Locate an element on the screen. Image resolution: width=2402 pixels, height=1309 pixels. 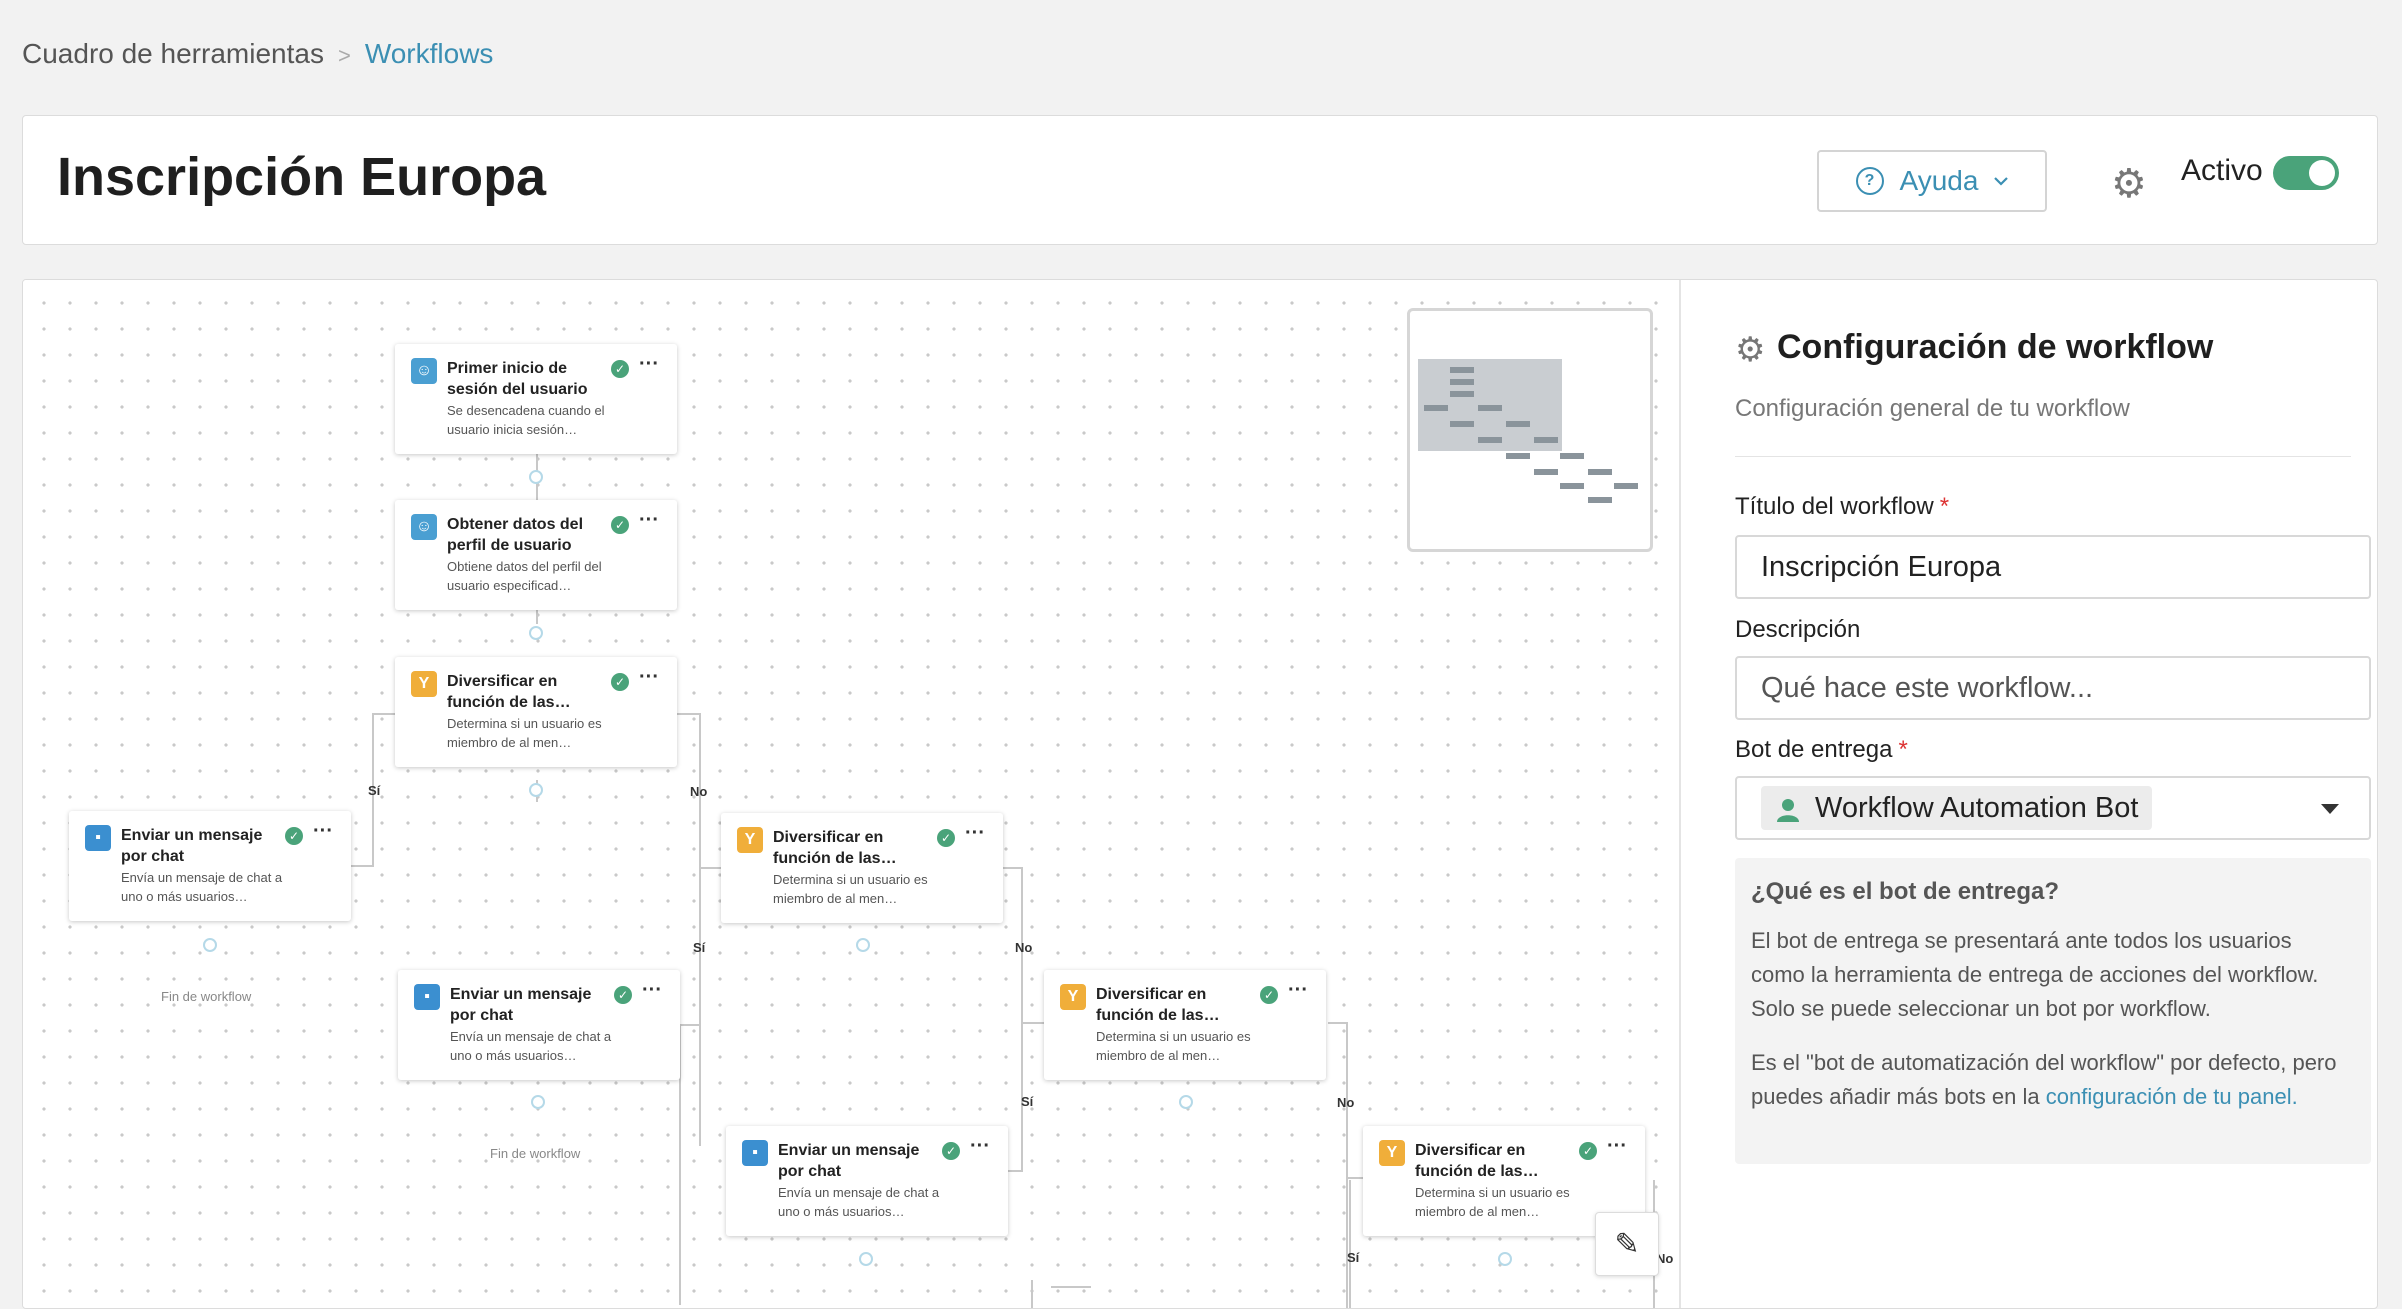
auto-layout-wand-button: ✎ is located at coordinates (1627, 1244).